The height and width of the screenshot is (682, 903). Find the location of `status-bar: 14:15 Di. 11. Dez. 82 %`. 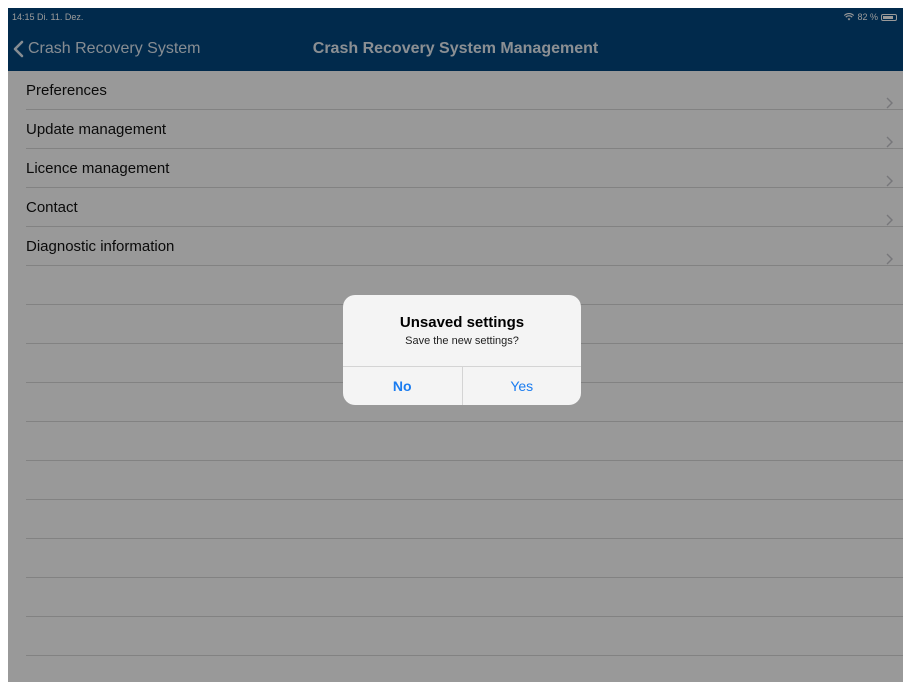

status-bar: 14:15 Di. 11. Dez. 82 % is located at coordinates (455, 17).